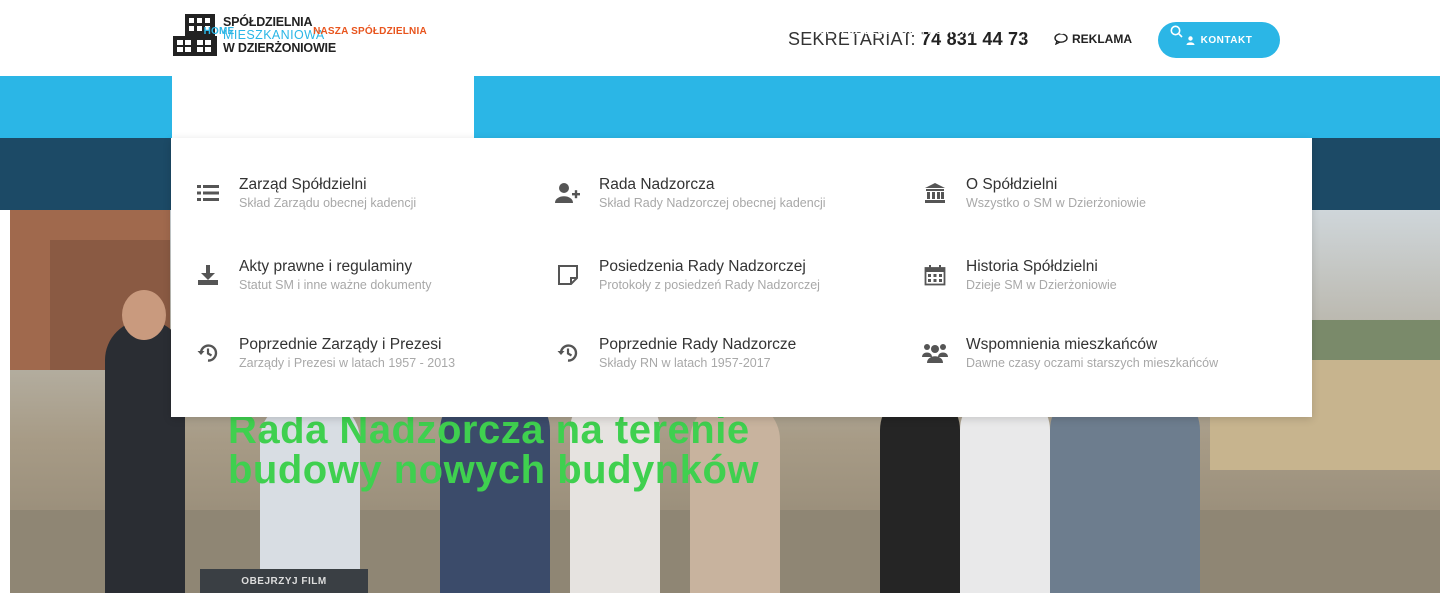  I want to click on list-icon, so click(208, 193).